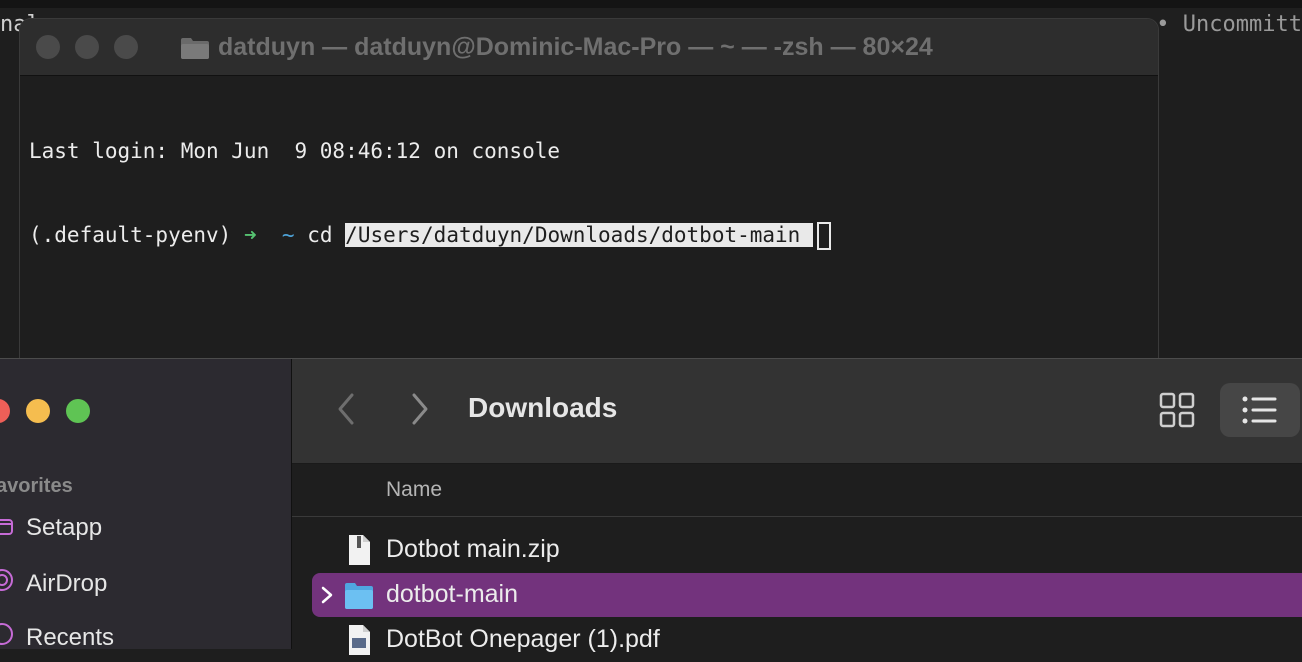  What do you see at coordinates (288, 235) in the screenshot?
I see `prompt-directory: ~` at bounding box center [288, 235].